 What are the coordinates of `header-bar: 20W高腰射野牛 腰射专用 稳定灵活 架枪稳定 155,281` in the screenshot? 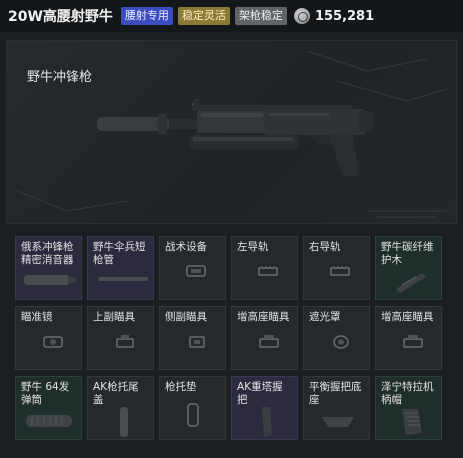 It's located at (231, 16).